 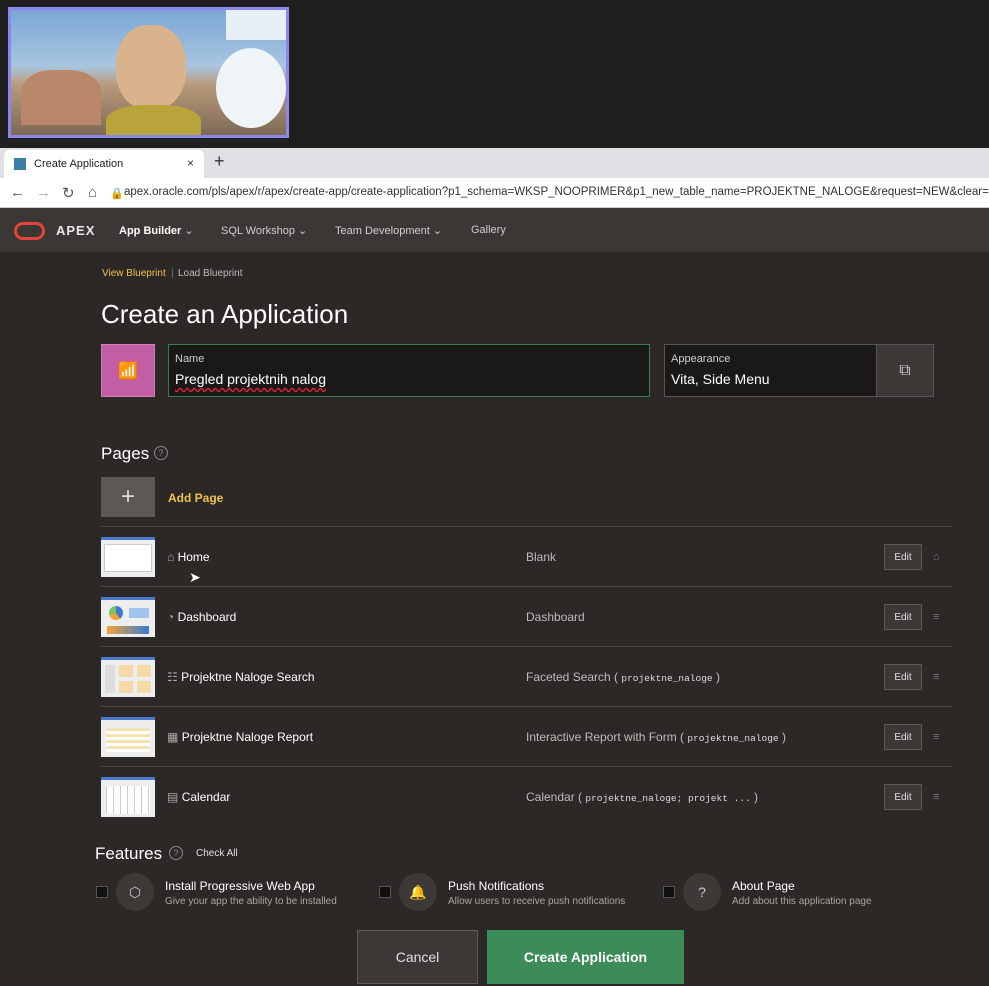 What do you see at coordinates (225, 314) in the screenshot?
I see `page-title: Create an Application` at bounding box center [225, 314].